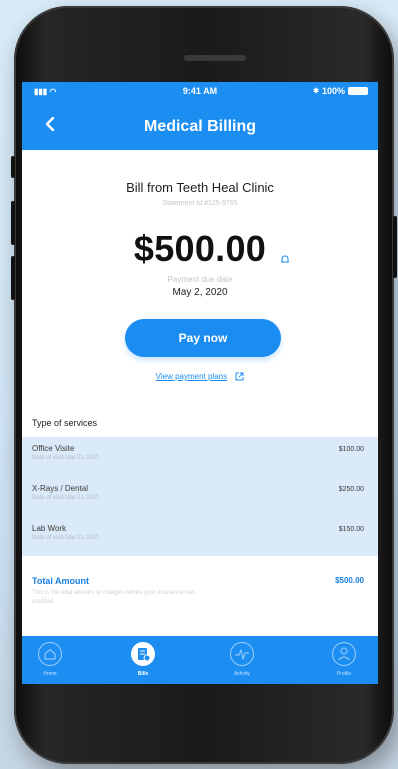 The image size is (398, 769). Describe the element at coordinates (53, 448) in the screenshot. I see `service-name: Office Visite` at that location.